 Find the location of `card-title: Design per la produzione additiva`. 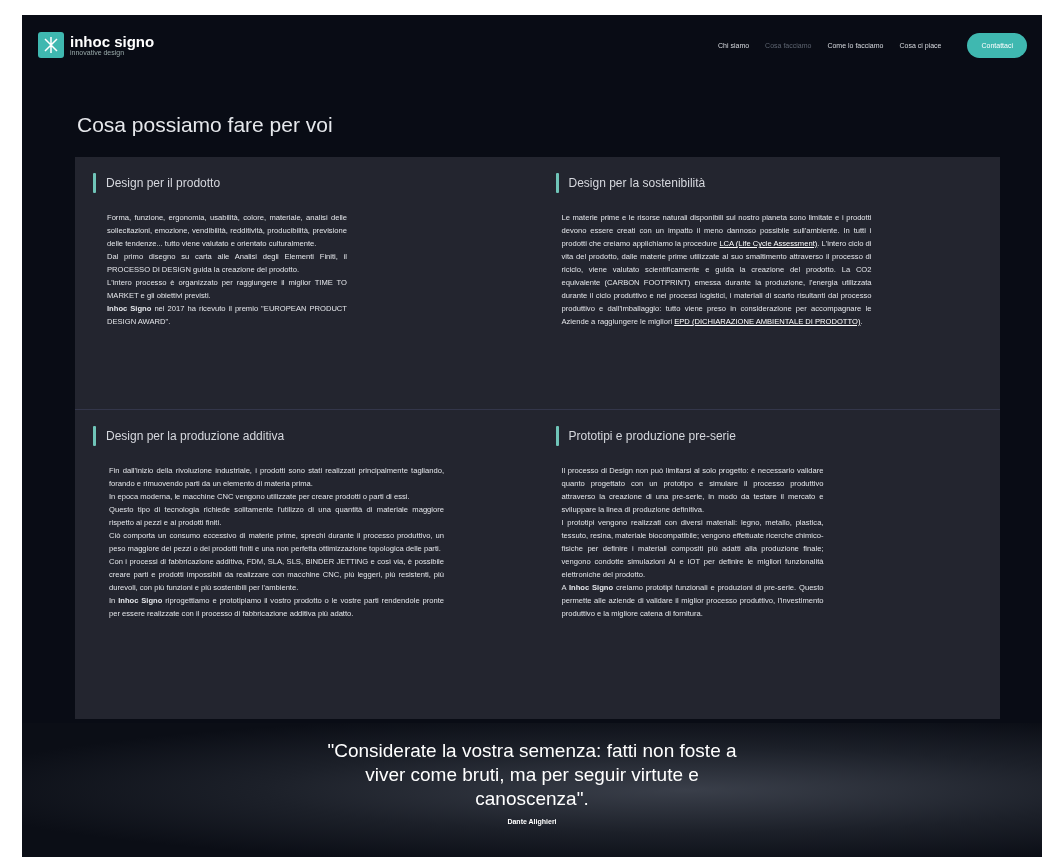

card-title: Design per la produzione additiva is located at coordinates (195, 436).